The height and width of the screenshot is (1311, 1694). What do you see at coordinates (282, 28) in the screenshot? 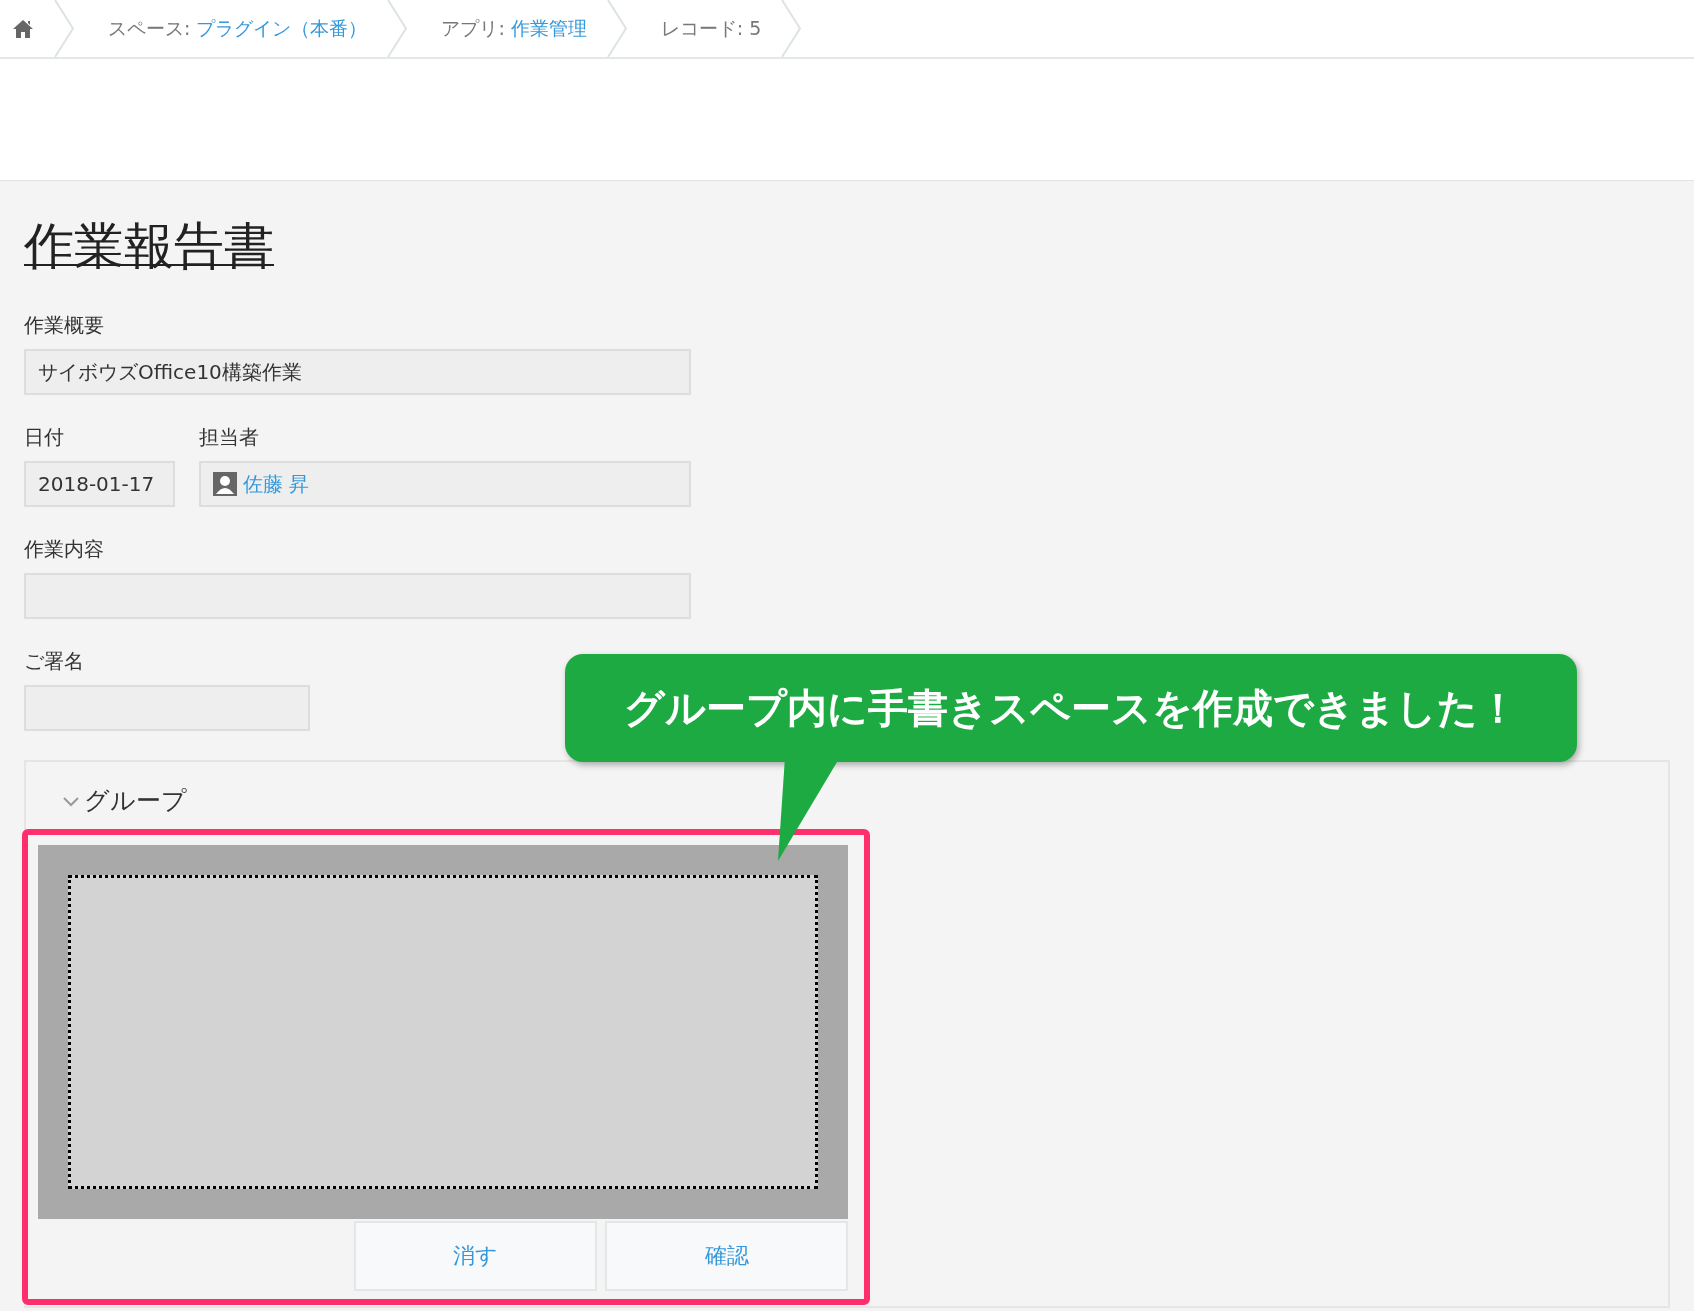
I see `breadcrumb-link: プラグイン（本番）` at bounding box center [282, 28].